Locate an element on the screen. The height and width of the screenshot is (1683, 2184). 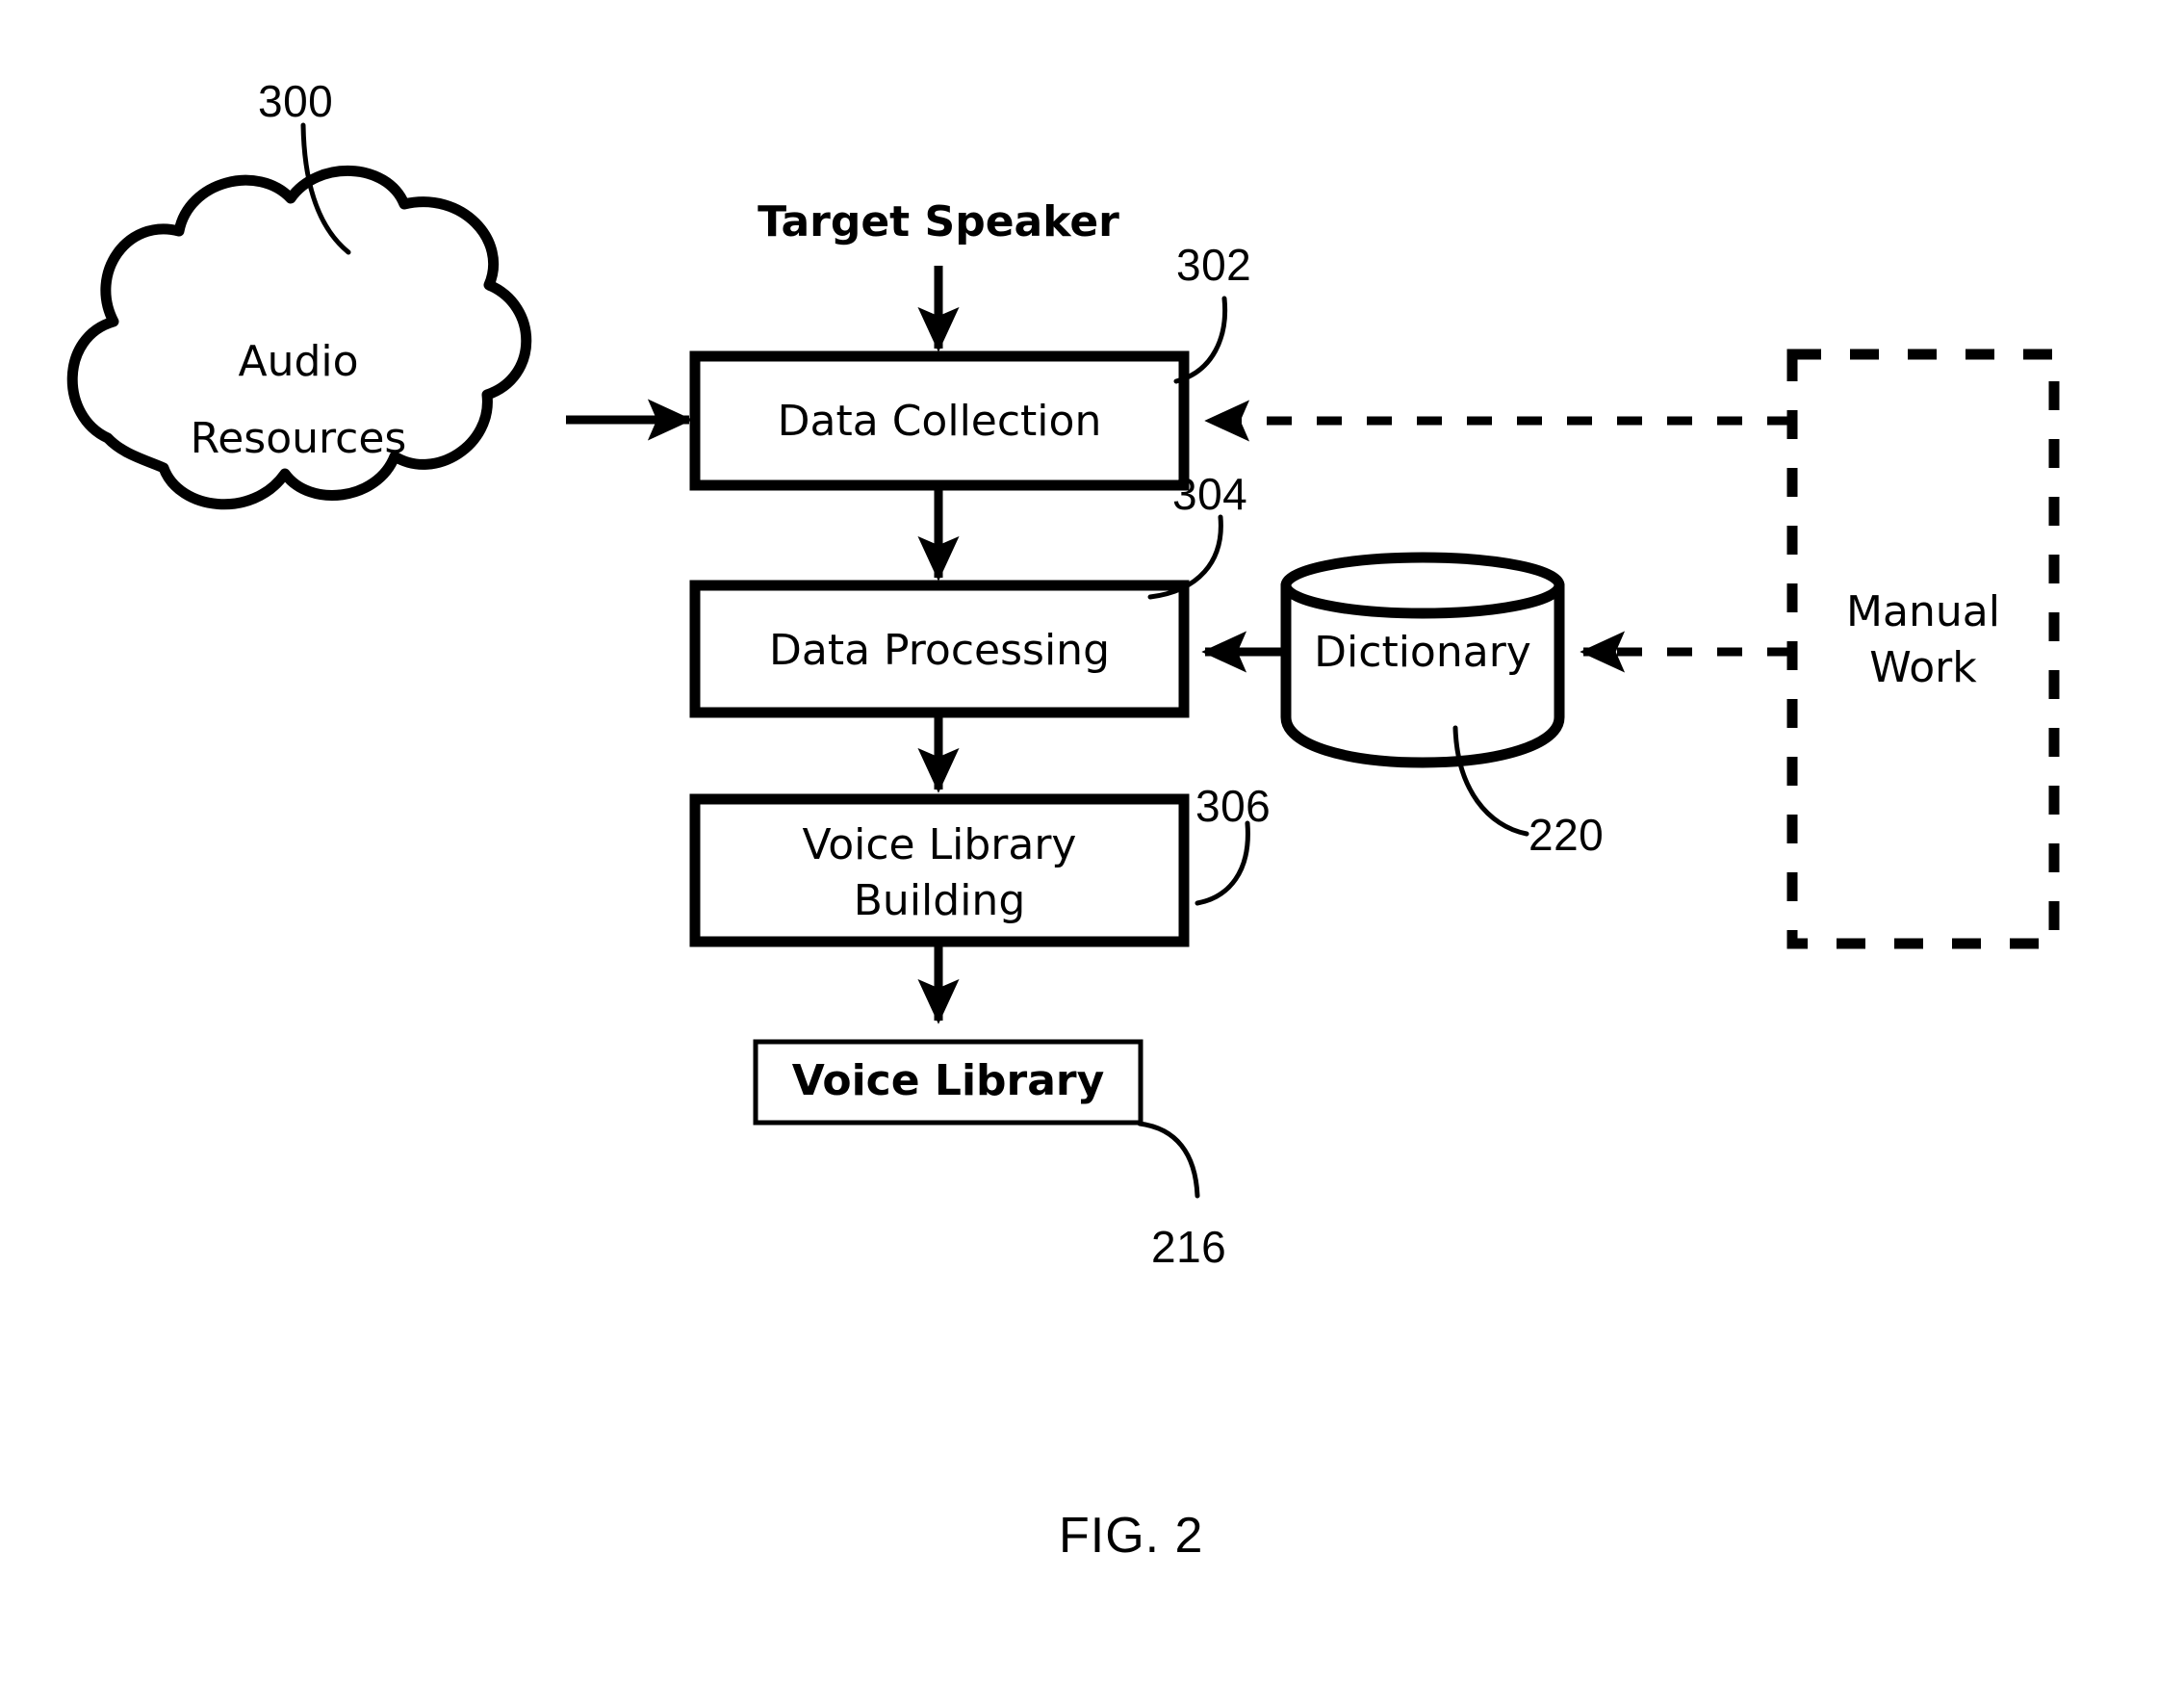
audio-resources-label-line1: Audio is located at coordinates (299, 361).